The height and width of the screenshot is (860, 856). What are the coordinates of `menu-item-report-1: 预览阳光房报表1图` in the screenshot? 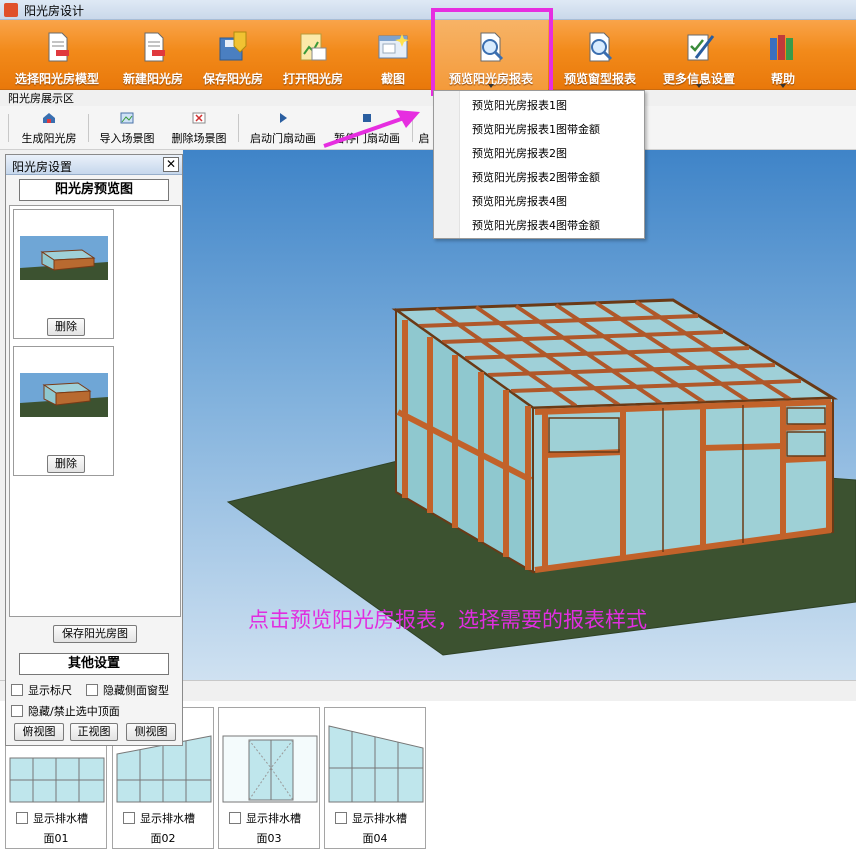 It's located at (519, 105).